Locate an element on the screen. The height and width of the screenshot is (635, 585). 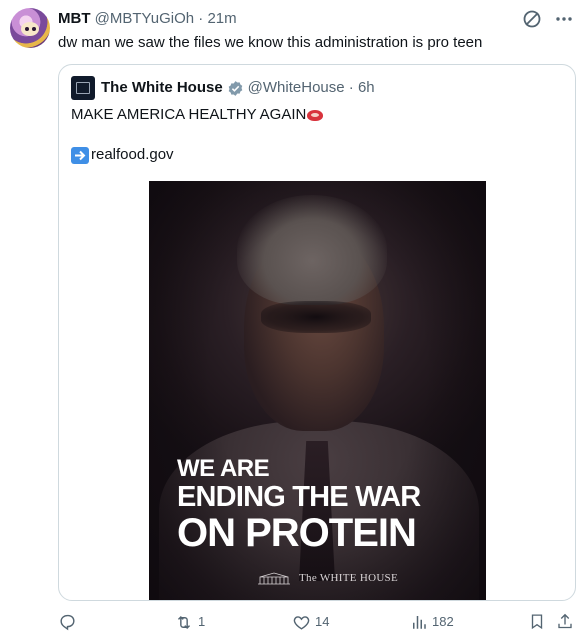
poster-line-1: WE ARE is located at coordinates (223, 468).